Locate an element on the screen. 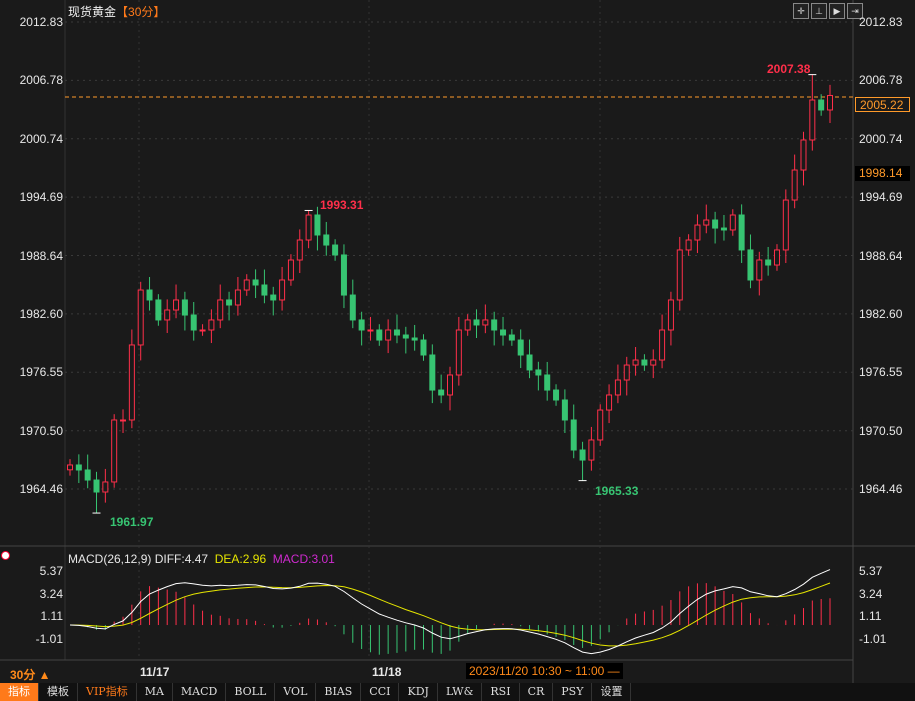 The width and height of the screenshot is (915, 701). high-annotation: 2007.38 is located at coordinates (789, 69).